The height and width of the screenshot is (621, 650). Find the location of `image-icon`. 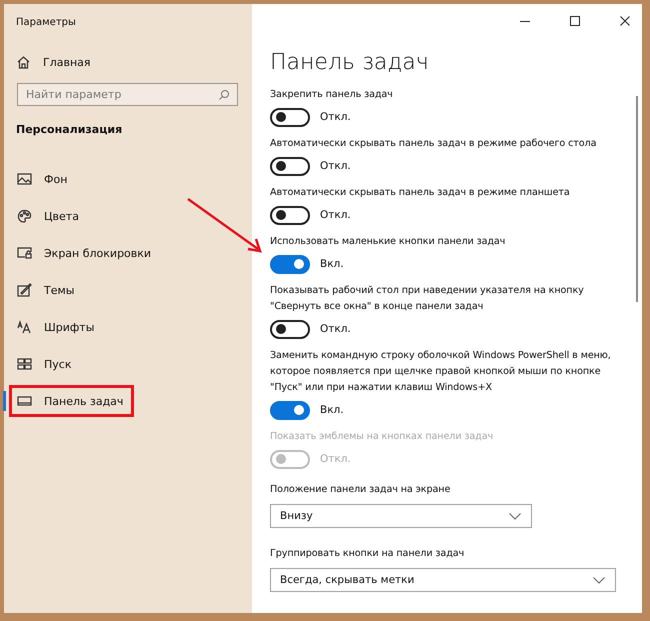

image-icon is located at coordinates (24, 179).